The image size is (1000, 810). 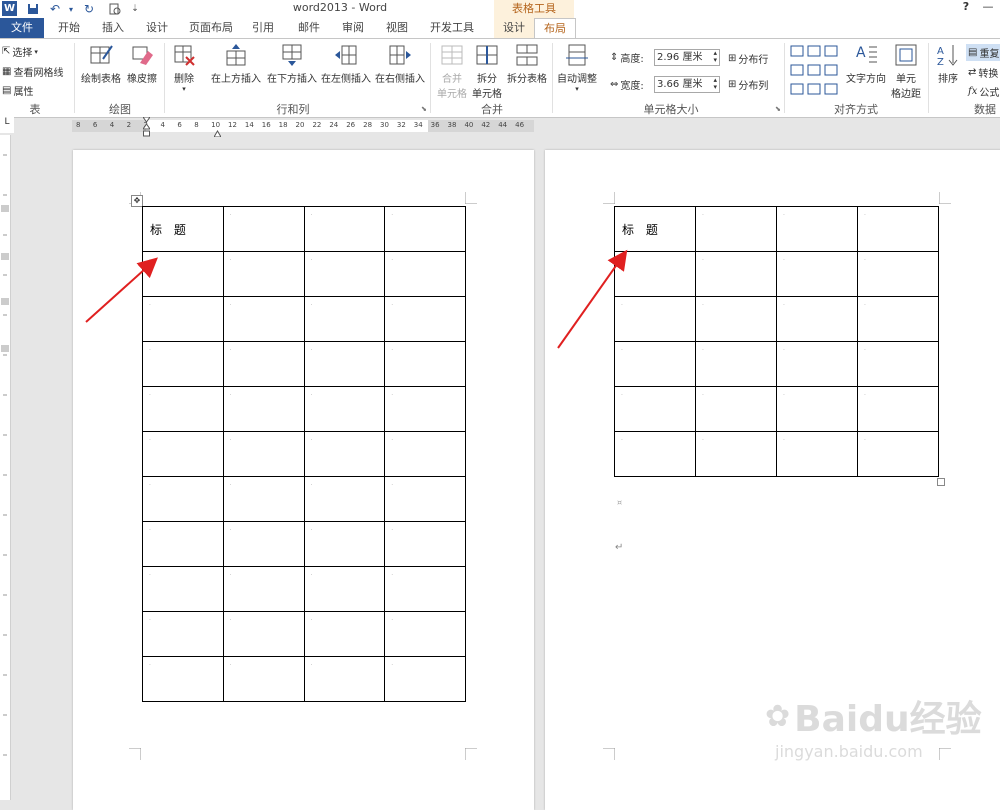 I want to click on eraser-button: 橡皮擦, so click(x=142, y=64).